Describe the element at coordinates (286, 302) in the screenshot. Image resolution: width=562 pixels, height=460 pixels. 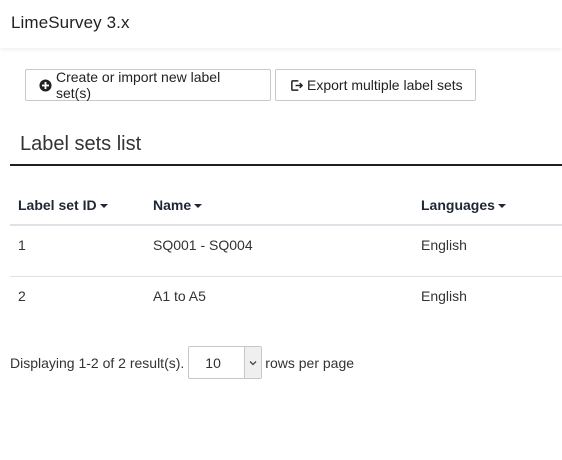
I see `table-row: 2 A1 to A5 English` at that location.